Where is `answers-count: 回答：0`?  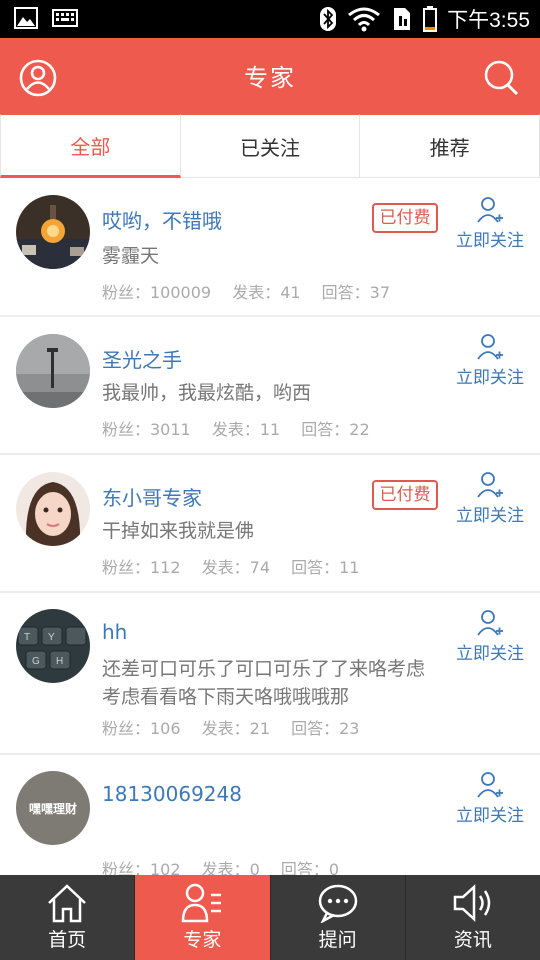 answers-count: 回答：0 is located at coordinates (310, 867).